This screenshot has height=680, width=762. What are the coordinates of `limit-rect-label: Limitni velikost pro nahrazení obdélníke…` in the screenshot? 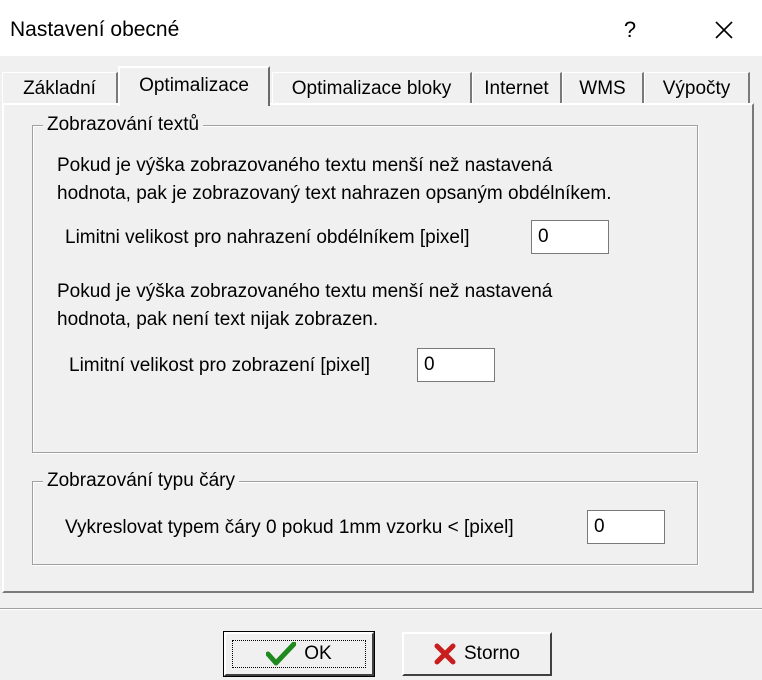 It's located at (267, 237).